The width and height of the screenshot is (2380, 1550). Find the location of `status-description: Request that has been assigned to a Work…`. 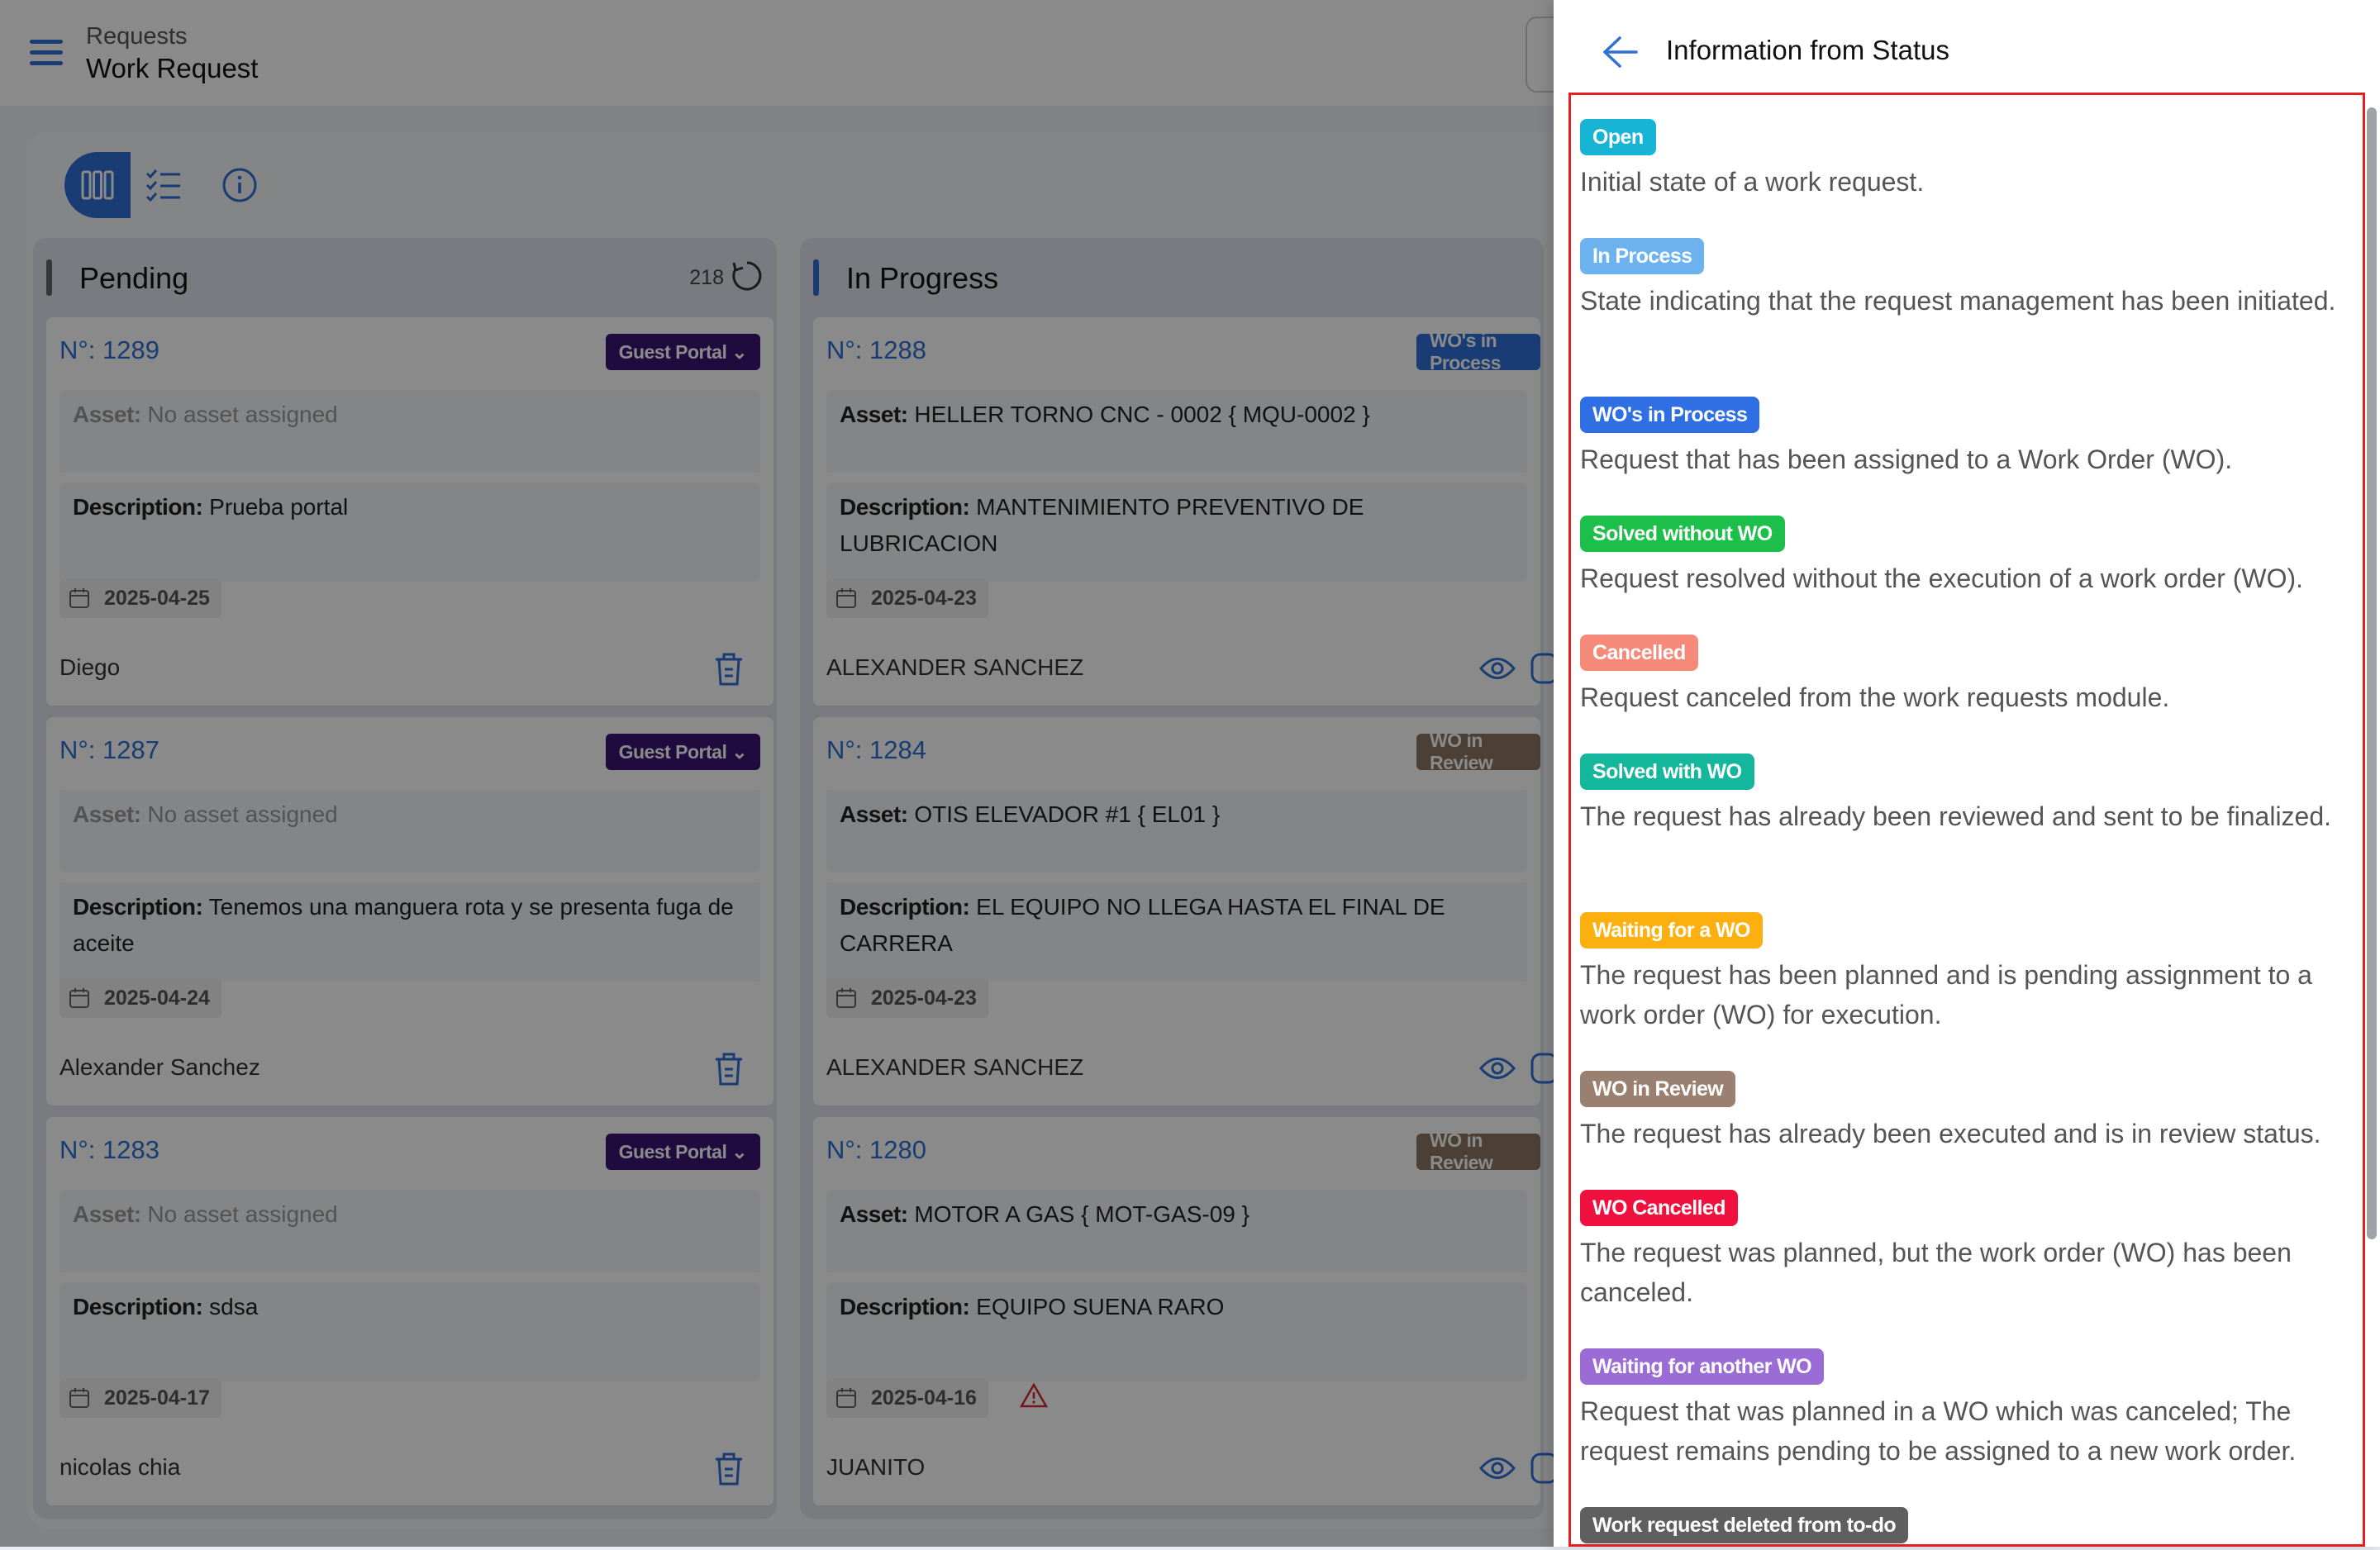

status-description: Request that has been assigned to a Work… is located at coordinates (1906, 459).